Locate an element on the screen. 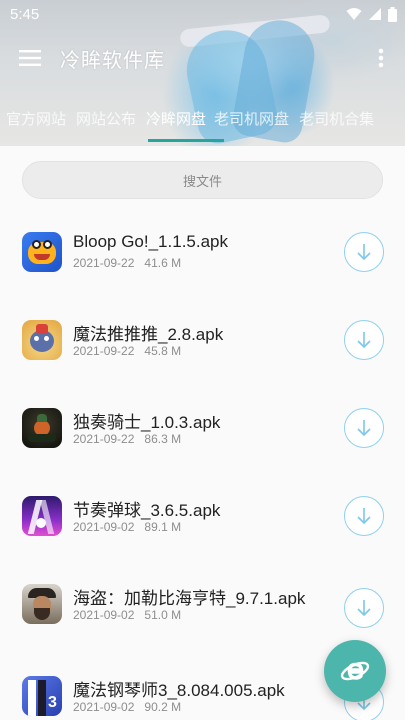 Image resolution: width=405 pixels, height=720 pixels. browser-e-icon is located at coordinates (355, 671).